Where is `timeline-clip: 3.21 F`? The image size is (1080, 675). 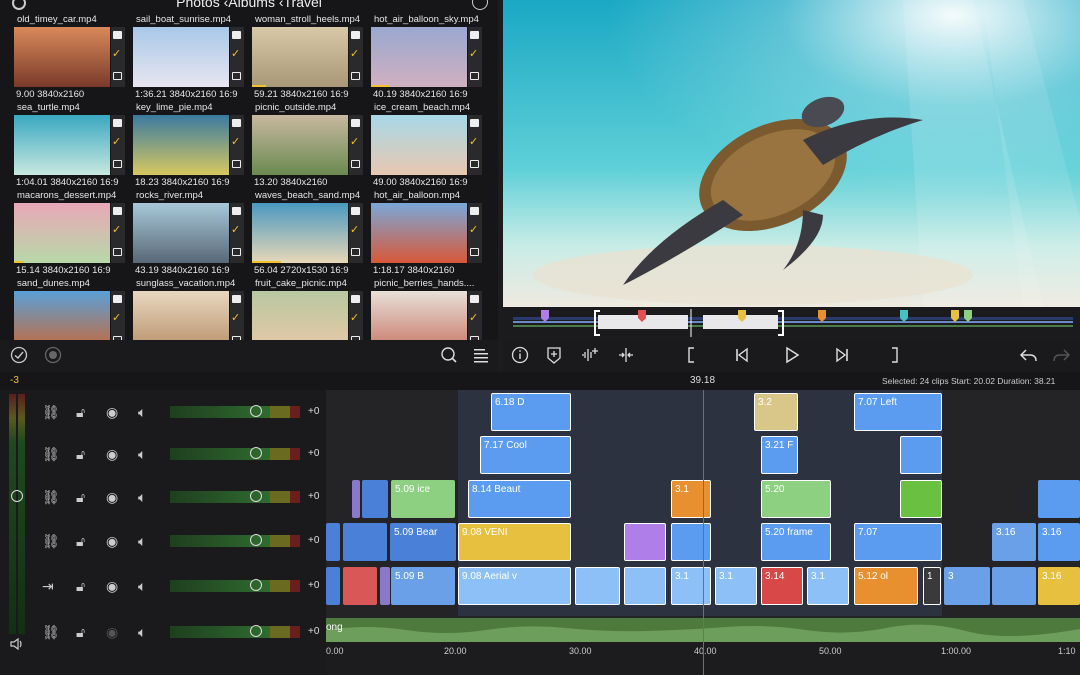 timeline-clip: 3.21 F is located at coordinates (779, 455).